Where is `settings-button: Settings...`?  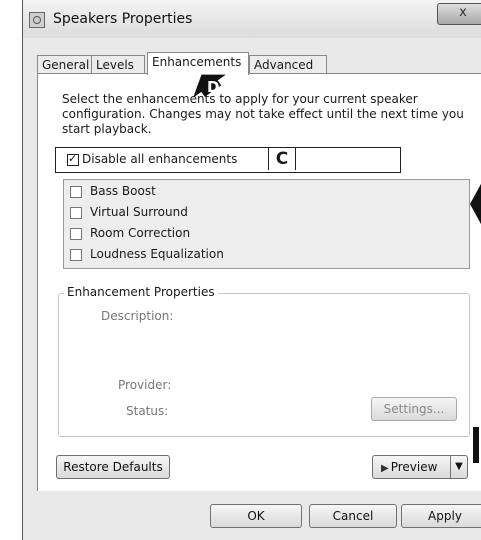
settings-button: Settings... is located at coordinates (414, 409).